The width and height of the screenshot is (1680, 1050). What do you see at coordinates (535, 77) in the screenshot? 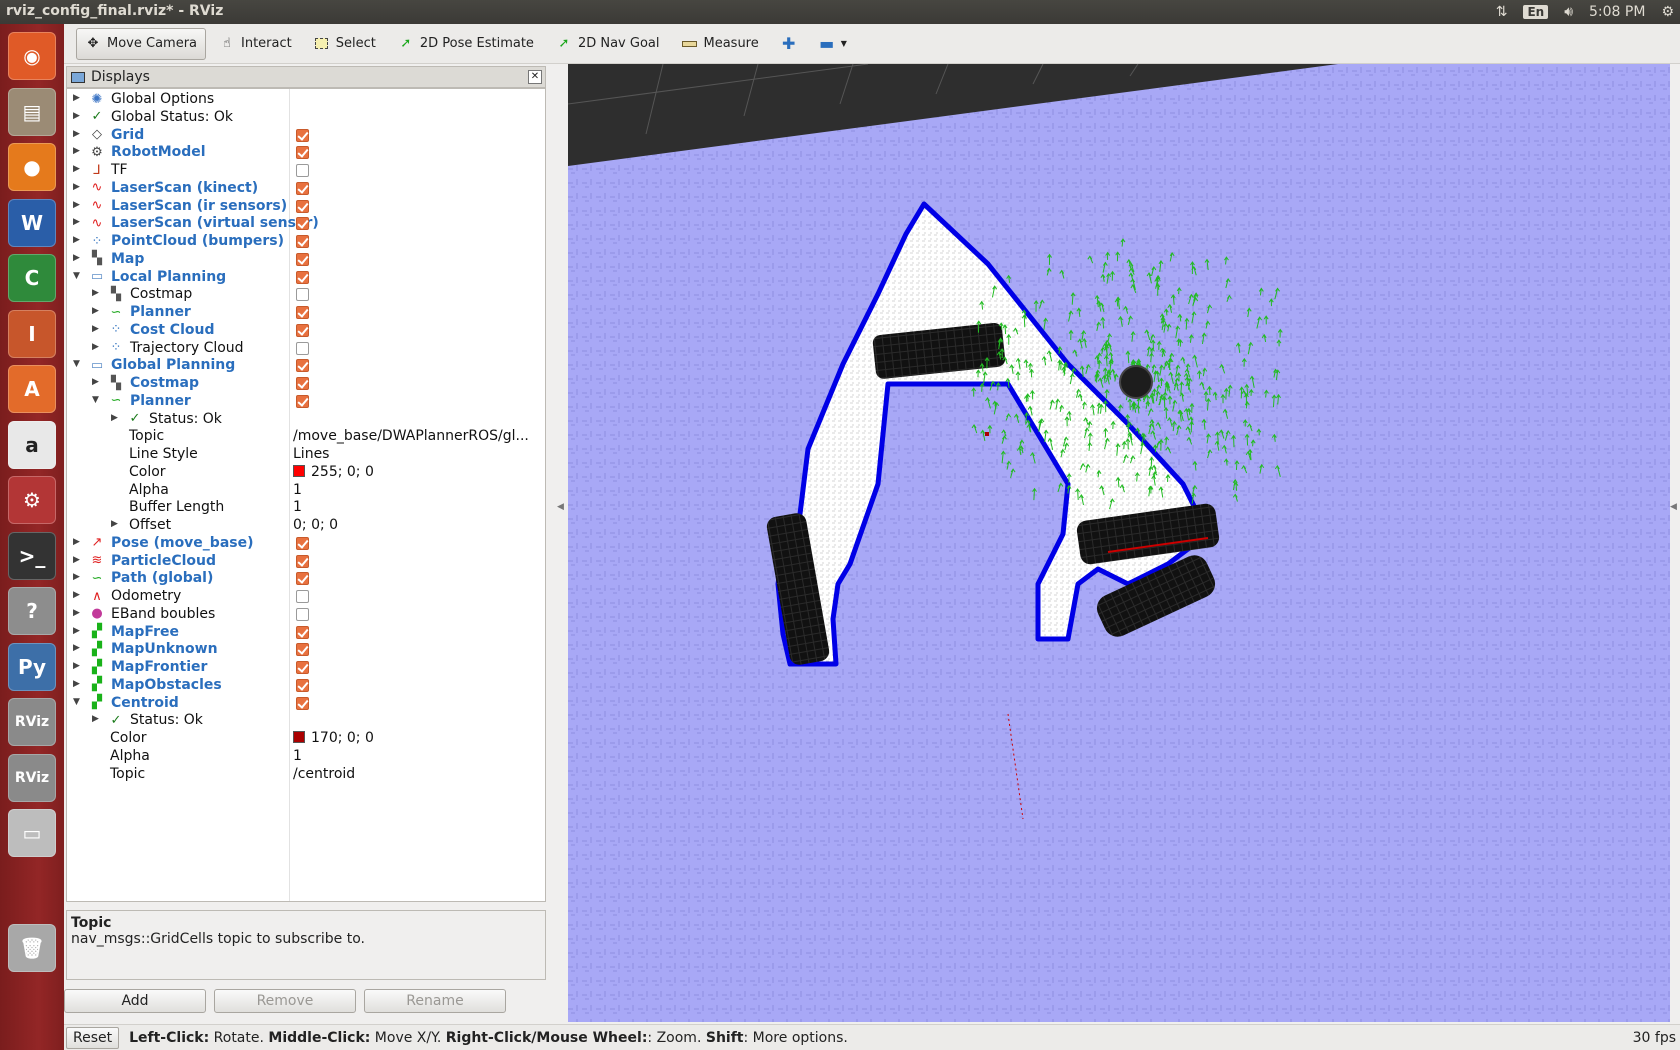
I see `close-icon: ✕` at bounding box center [535, 77].